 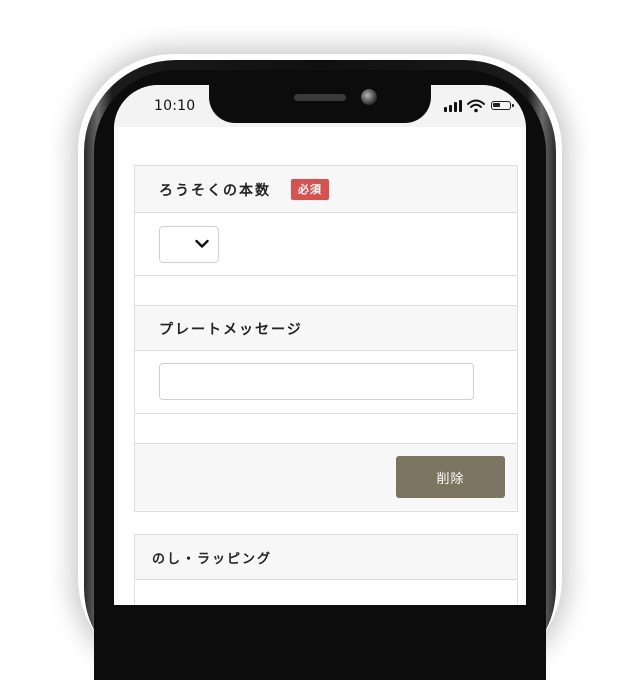 I want to click on noshi-section: のし・ラッピング, so click(x=326, y=569).